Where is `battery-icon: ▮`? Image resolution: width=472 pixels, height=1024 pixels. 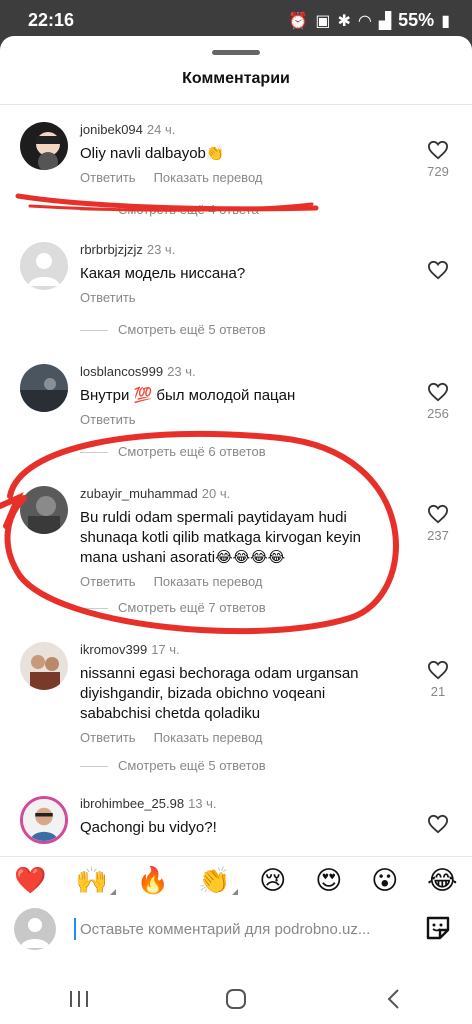
battery-icon: ▮ is located at coordinates (445, 21).